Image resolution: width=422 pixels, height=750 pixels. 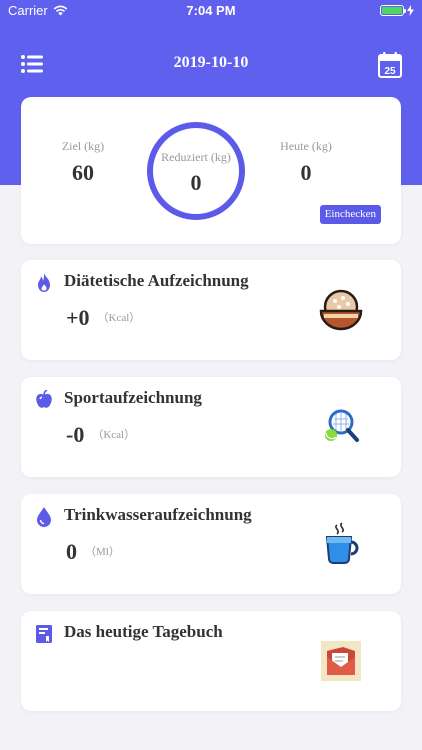 I want to click on calendar-icon: 25, so click(x=390, y=65).